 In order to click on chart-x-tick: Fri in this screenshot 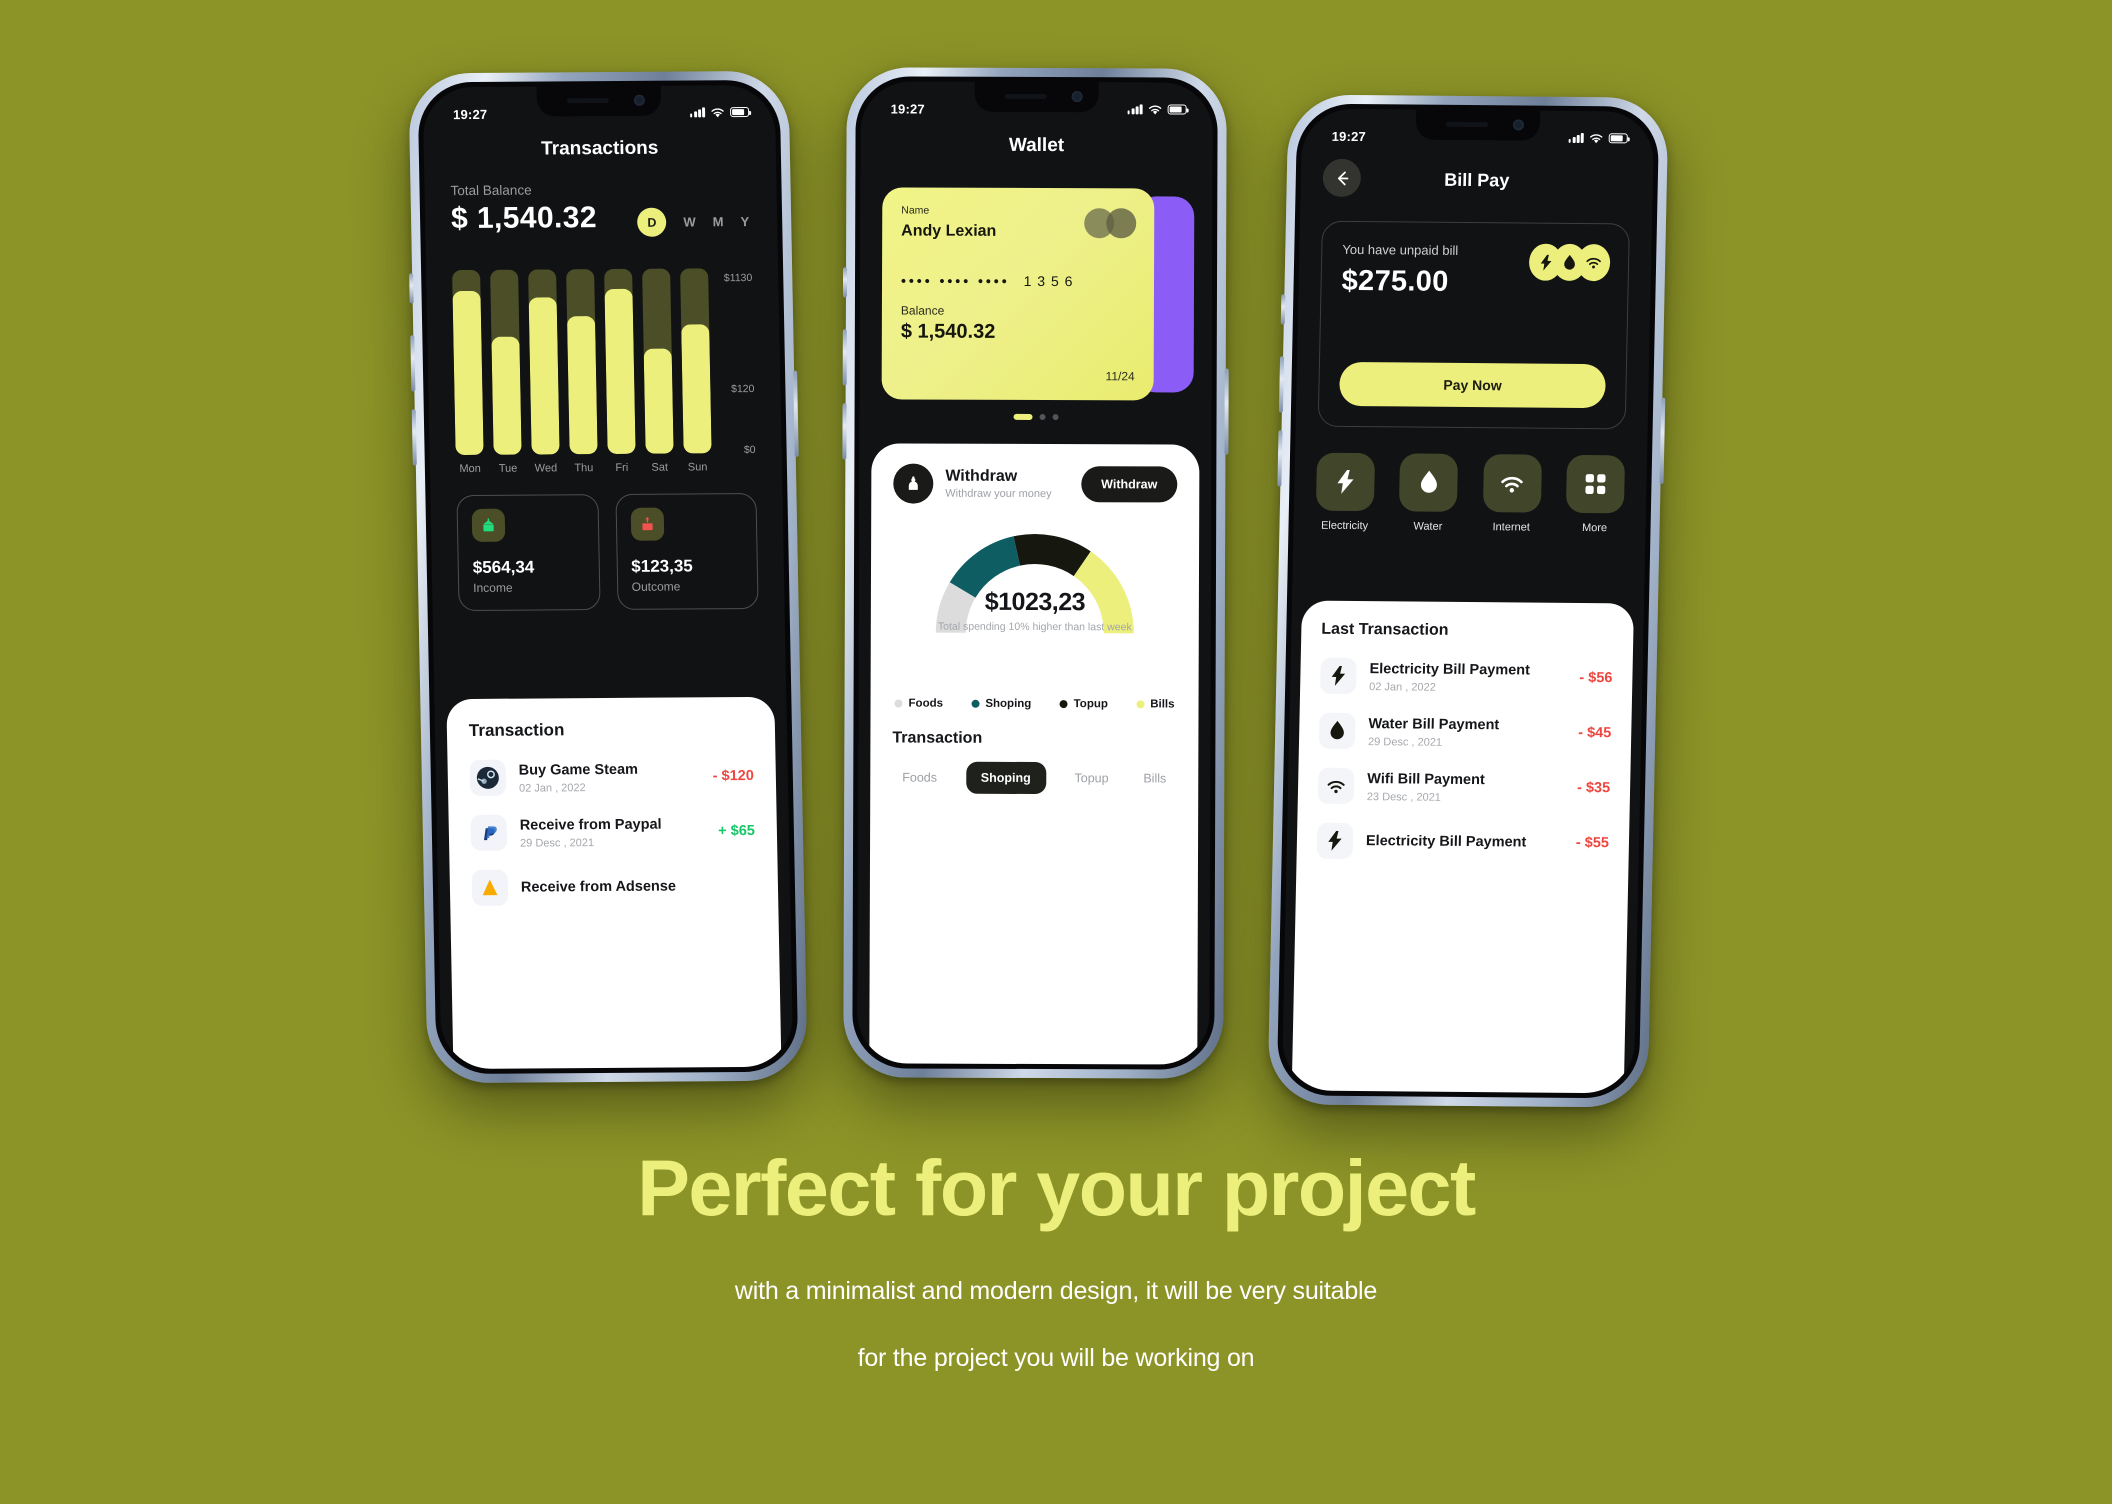, I will do `click(622, 467)`.